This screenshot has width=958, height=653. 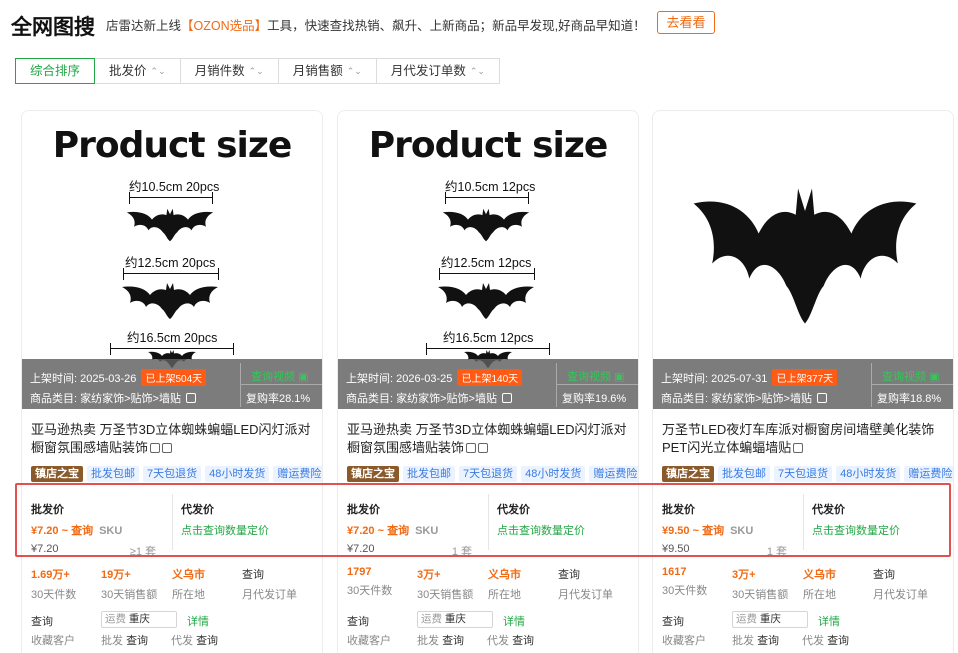 What do you see at coordinates (174, 187) in the screenshot?
I see `size-label: 约10.5cm 20pcs` at bounding box center [174, 187].